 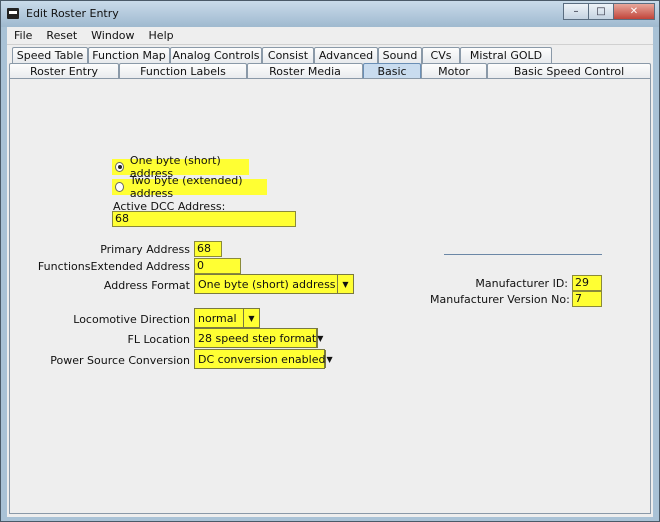 I want to click on primary-address-field: 68, so click(x=208, y=249).